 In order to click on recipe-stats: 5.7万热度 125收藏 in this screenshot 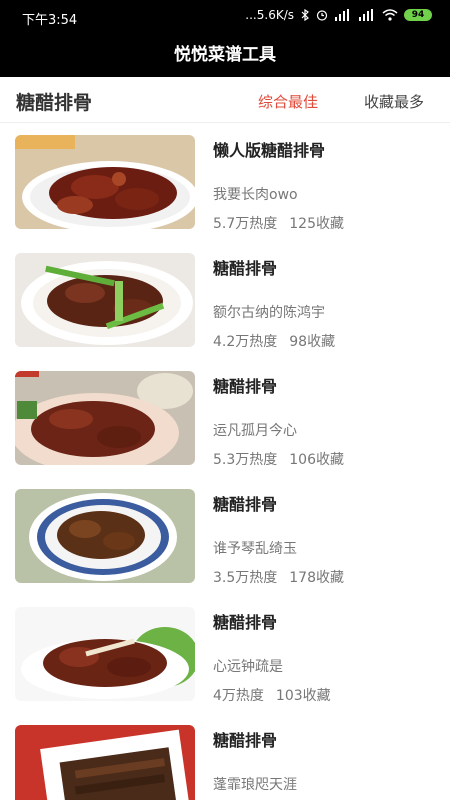, I will do `click(278, 223)`.